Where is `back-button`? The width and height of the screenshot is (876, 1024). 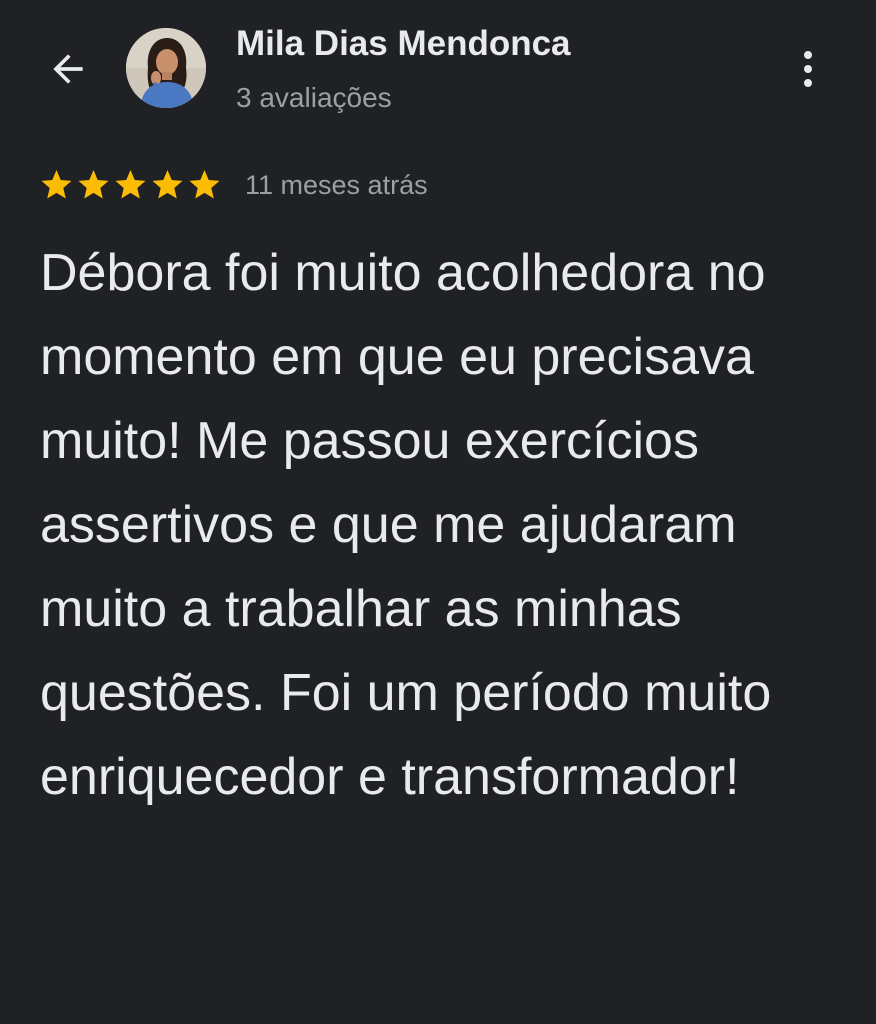 back-button is located at coordinates (68, 69).